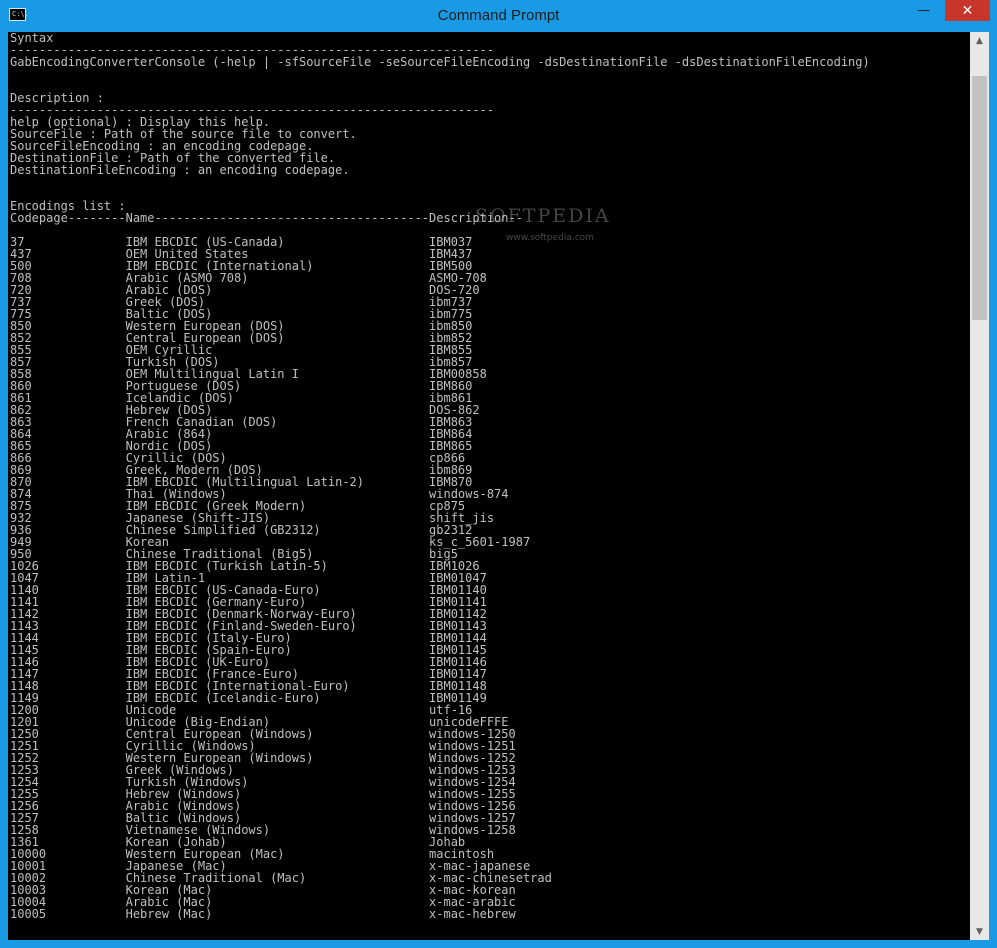 The width and height of the screenshot is (997, 948). What do you see at coordinates (979, 198) in the screenshot?
I see `scrollbar-thumb` at bounding box center [979, 198].